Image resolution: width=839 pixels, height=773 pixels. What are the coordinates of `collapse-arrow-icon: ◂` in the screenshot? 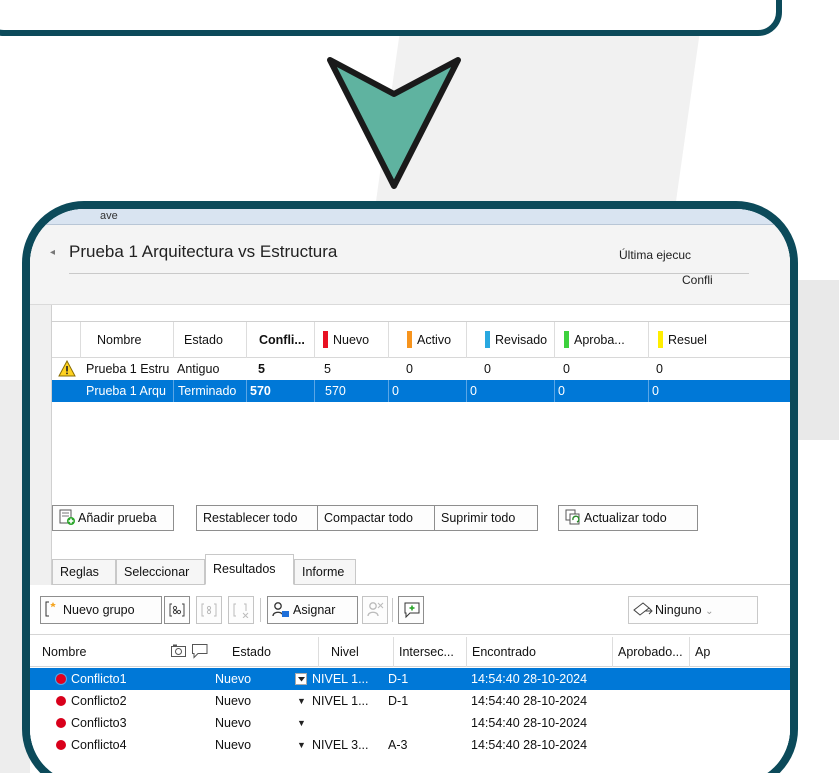 It's located at (52, 252).